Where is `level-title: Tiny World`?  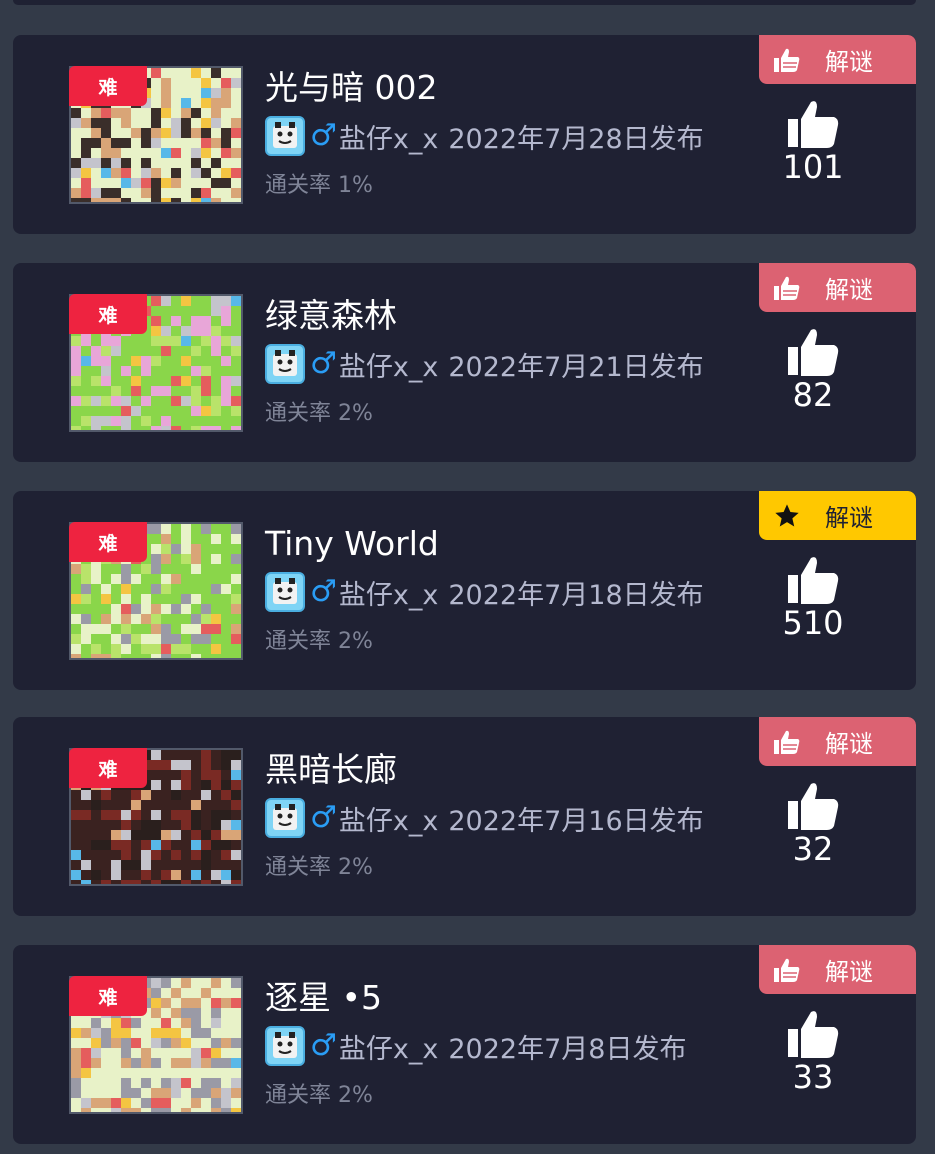 level-title: Tiny World is located at coordinates (352, 544).